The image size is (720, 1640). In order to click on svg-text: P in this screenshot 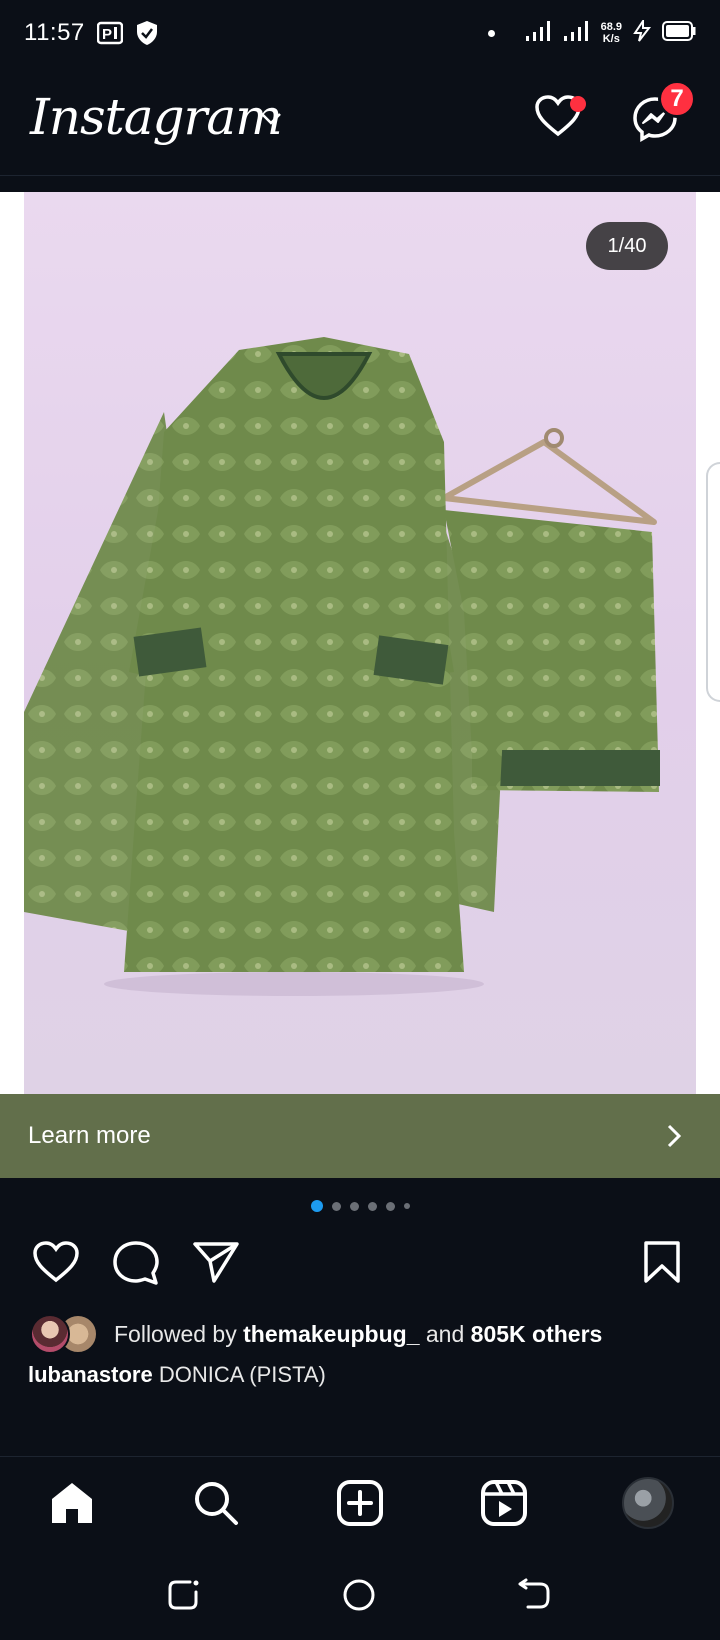, I will do `click(107, 34)`.